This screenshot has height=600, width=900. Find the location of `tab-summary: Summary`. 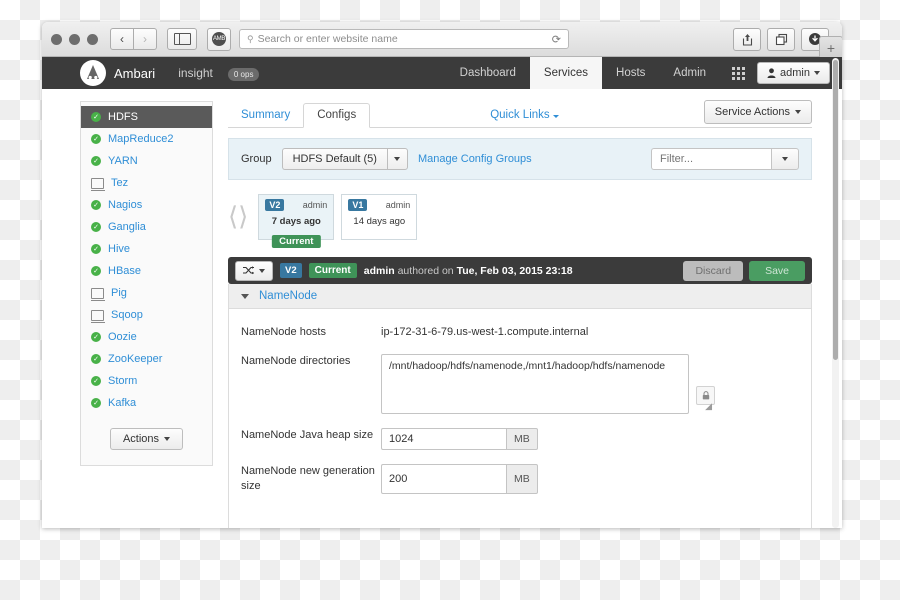

tab-summary: Summary is located at coordinates (265, 115).